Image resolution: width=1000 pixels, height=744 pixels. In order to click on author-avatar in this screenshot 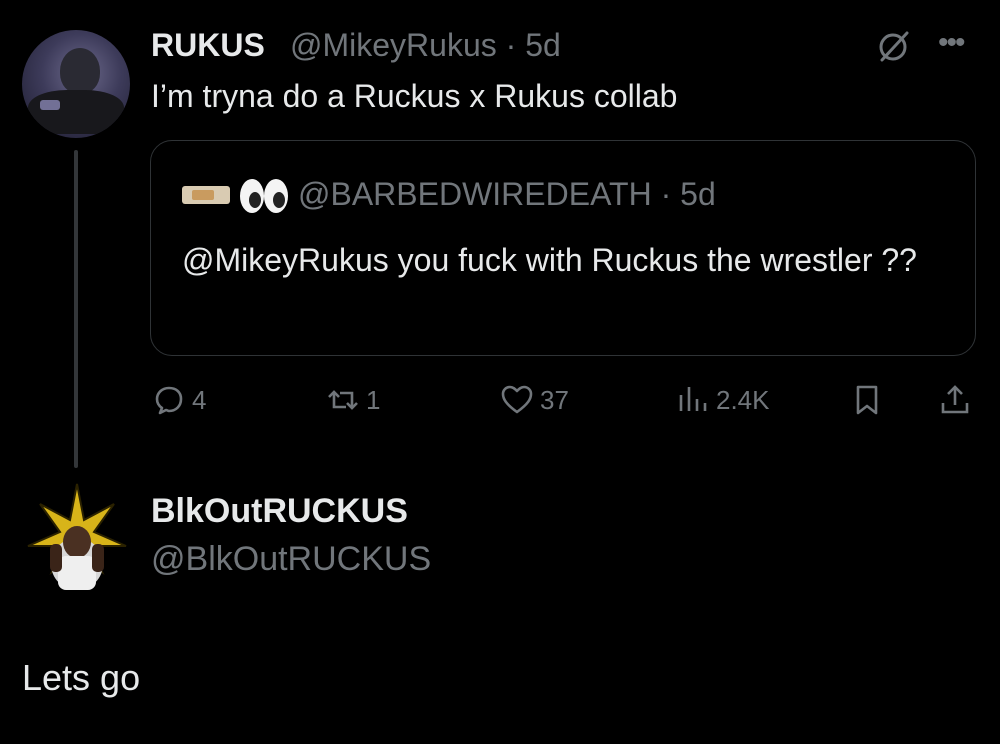, I will do `click(76, 84)`.